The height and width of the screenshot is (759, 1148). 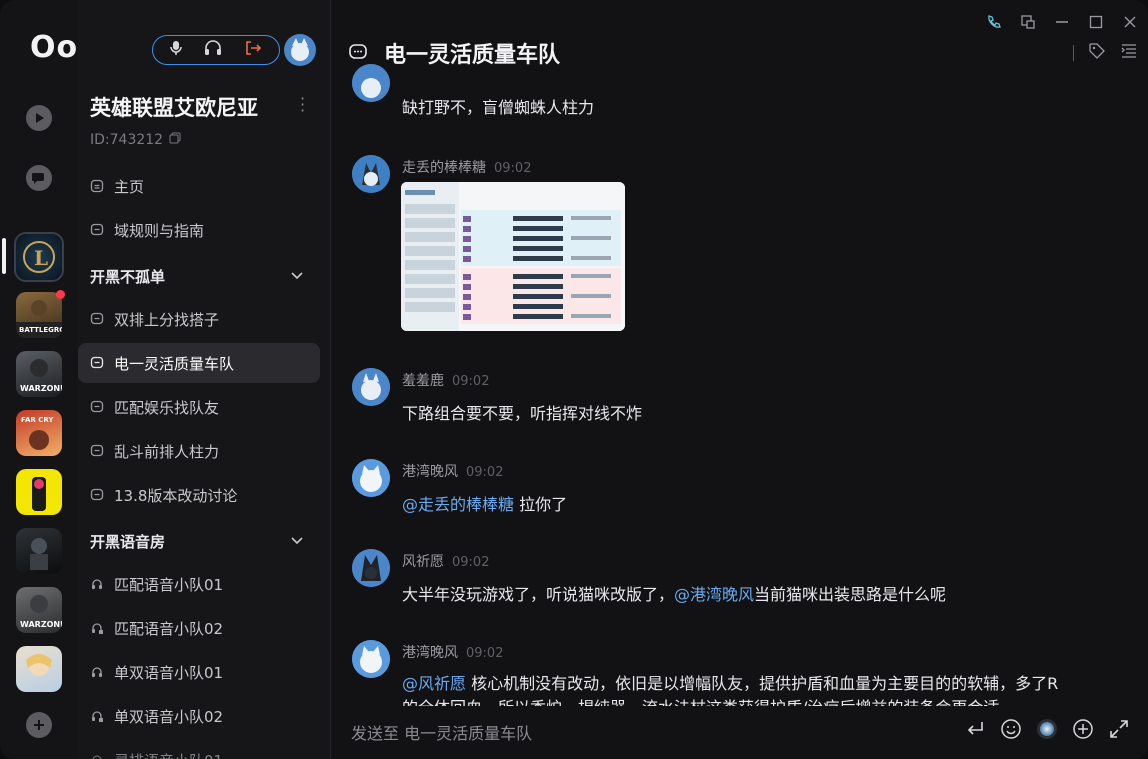 What do you see at coordinates (423, 562) in the screenshot?
I see `username: 风祈愿` at bounding box center [423, 562].